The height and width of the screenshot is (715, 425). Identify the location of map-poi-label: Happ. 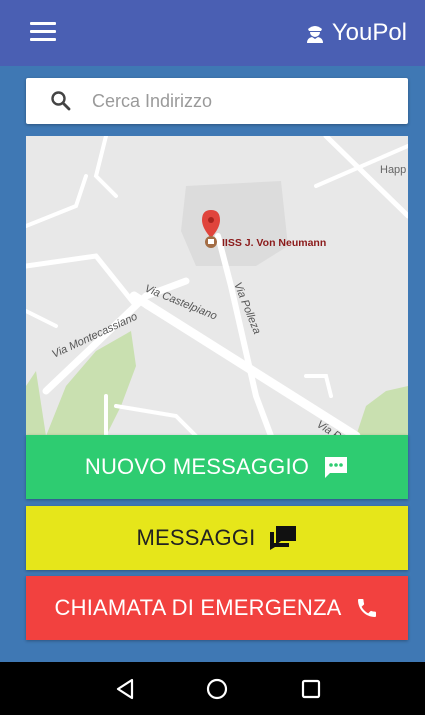
(393, 170).